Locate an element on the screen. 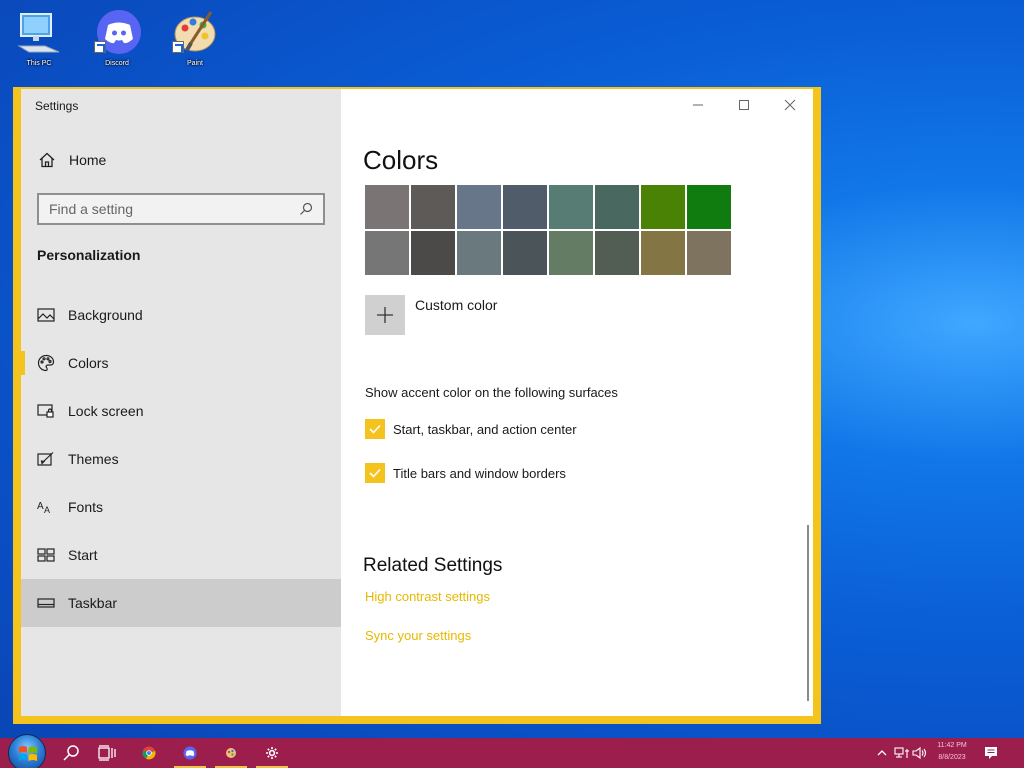  taskbar-icon is located at coordinates (46, 603).